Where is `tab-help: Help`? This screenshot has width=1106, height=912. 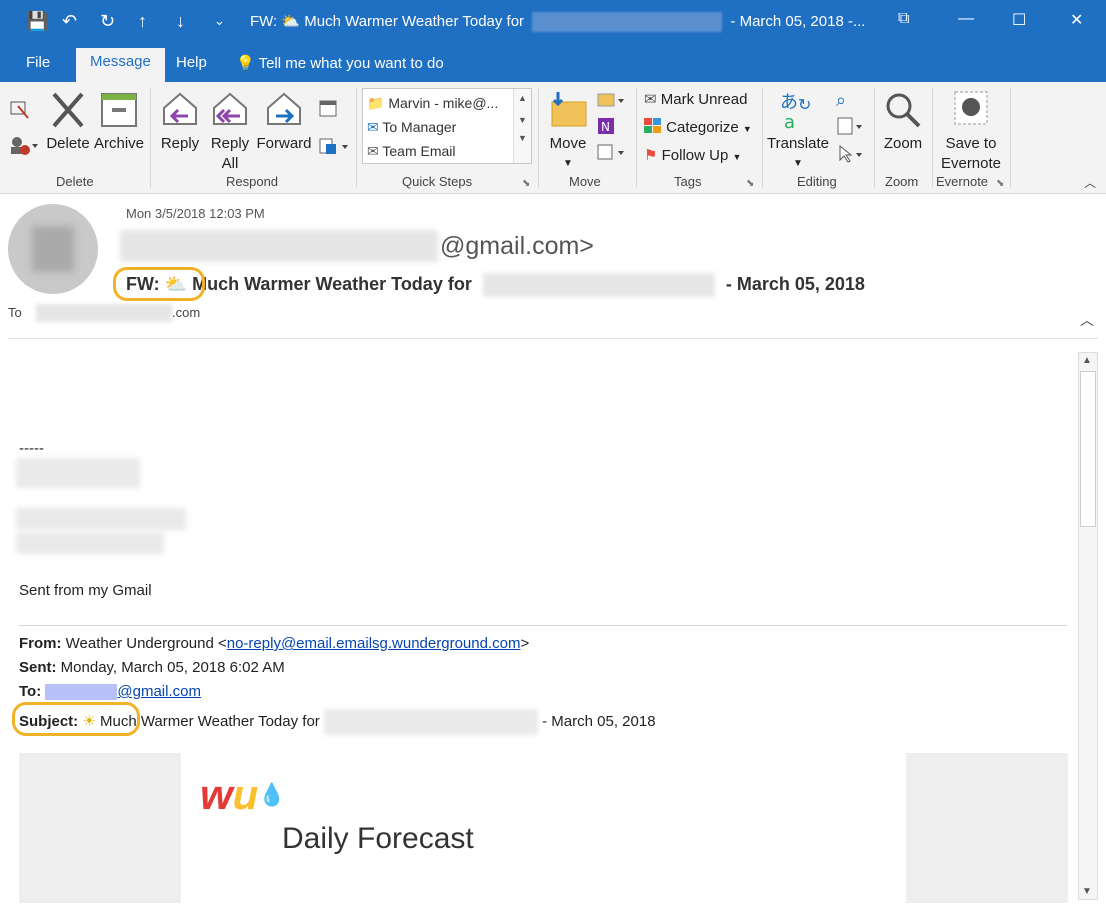
tab-help: Help is located at coordinates (191, 67).